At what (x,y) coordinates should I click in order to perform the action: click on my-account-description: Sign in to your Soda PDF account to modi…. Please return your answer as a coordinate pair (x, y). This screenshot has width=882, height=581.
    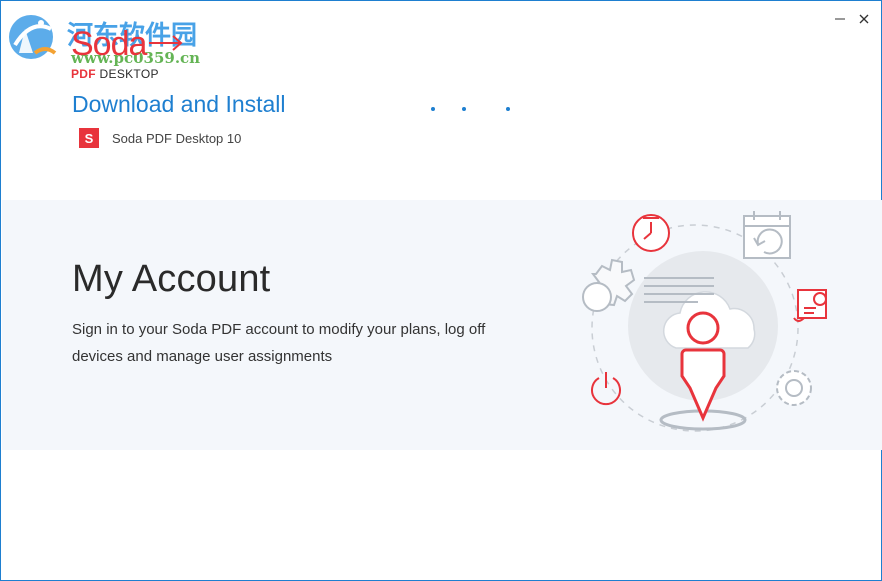
    Looking at the image, I should click on (279, 343).